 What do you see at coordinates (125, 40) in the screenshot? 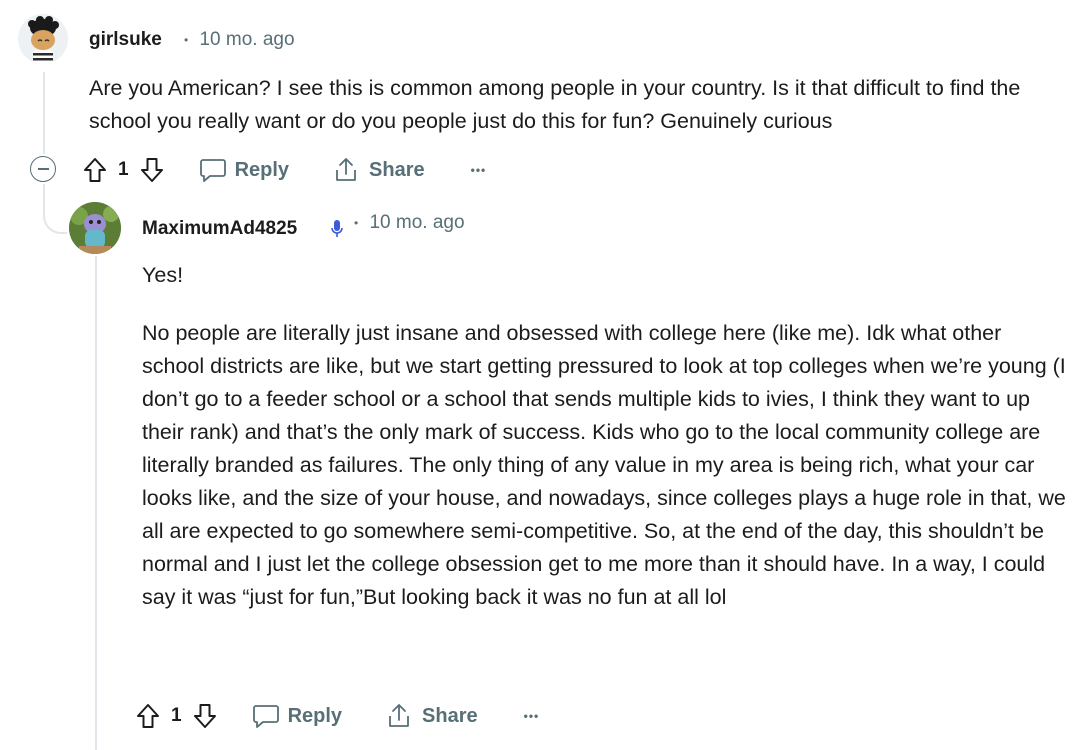
I see `username: girlsuke` at bounding box center [125, 40].